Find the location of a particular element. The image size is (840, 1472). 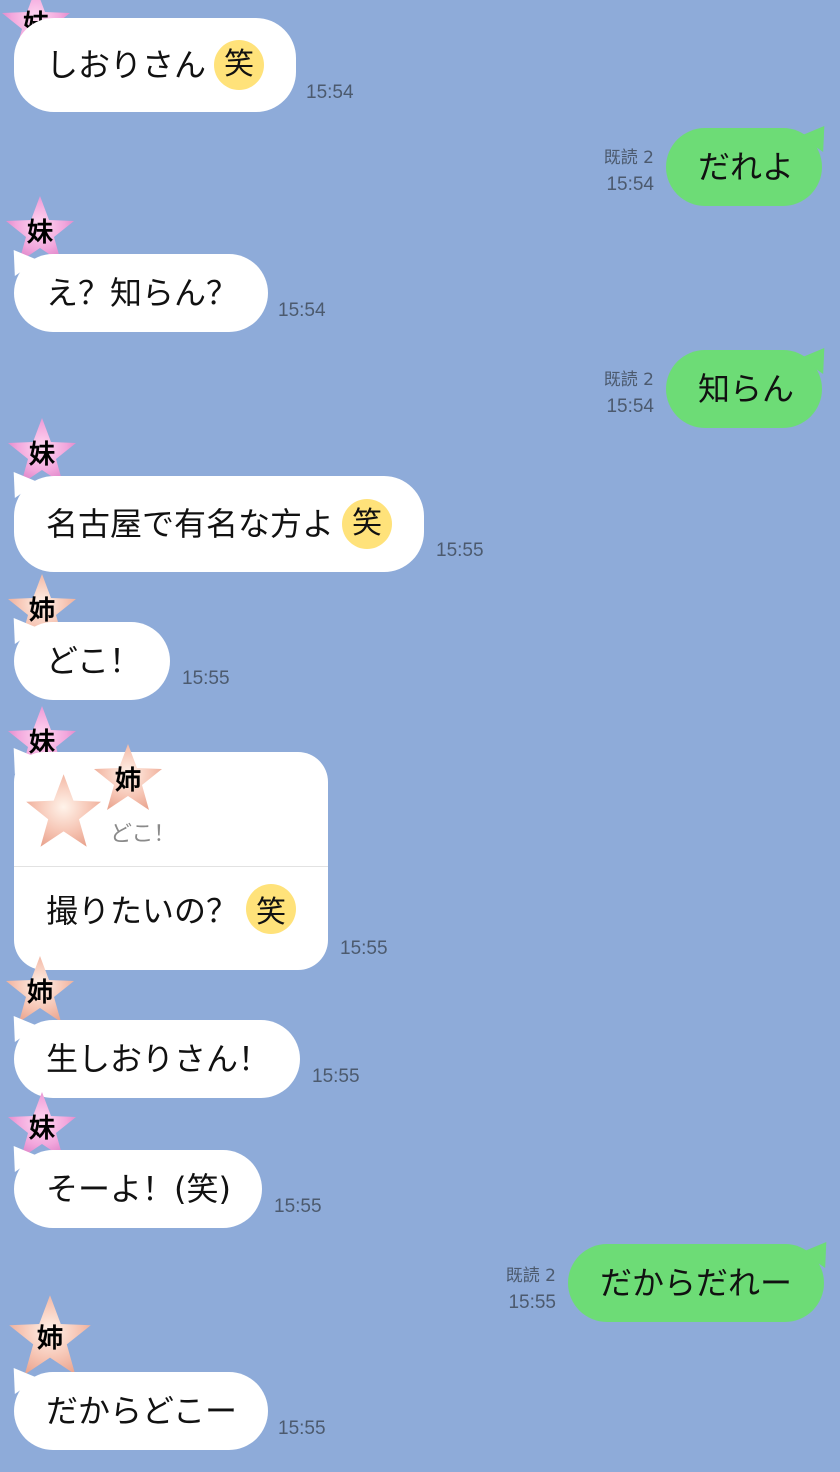

message-text: 生しおりさん！ is located at coordinates (158, 1059).